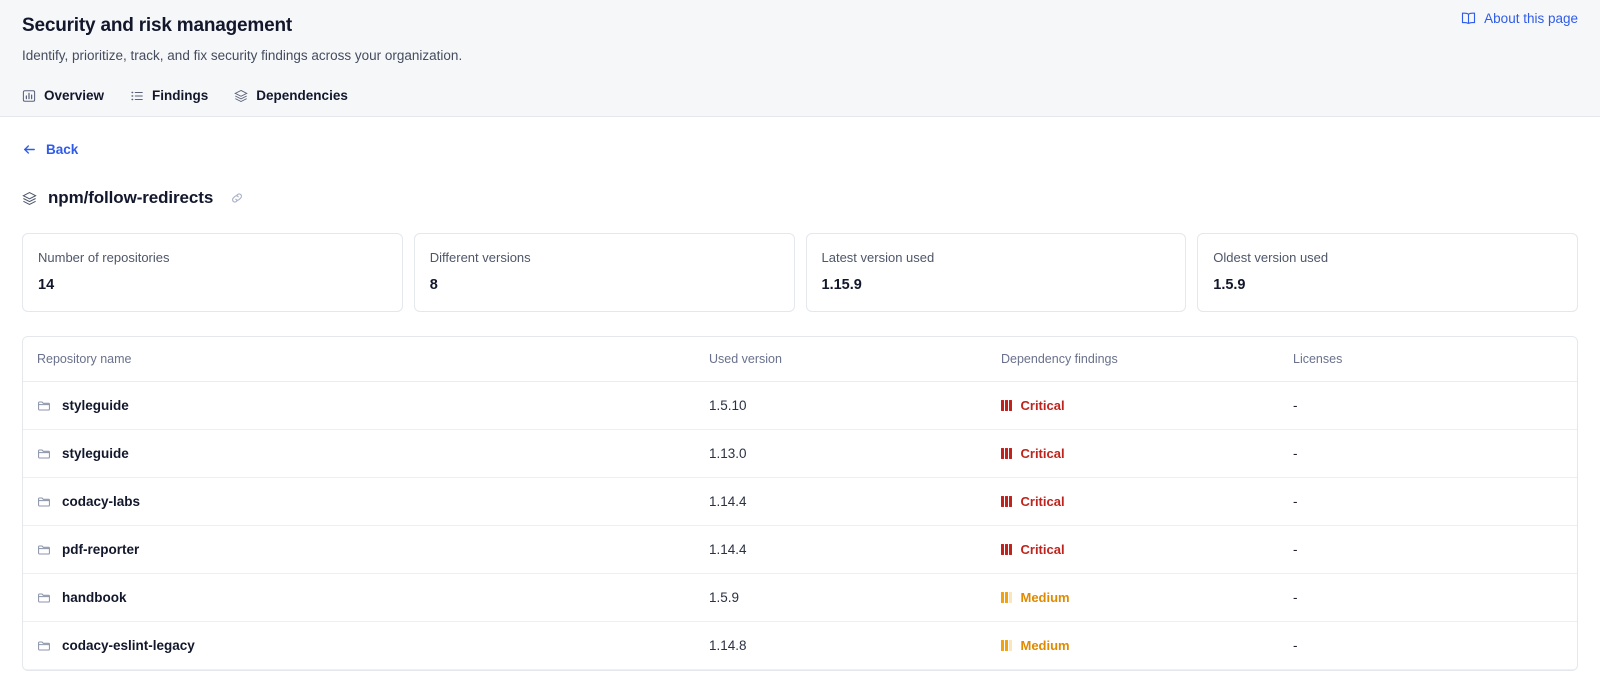  I want to click on tab-overview-label: Overview, so click(74, 95).